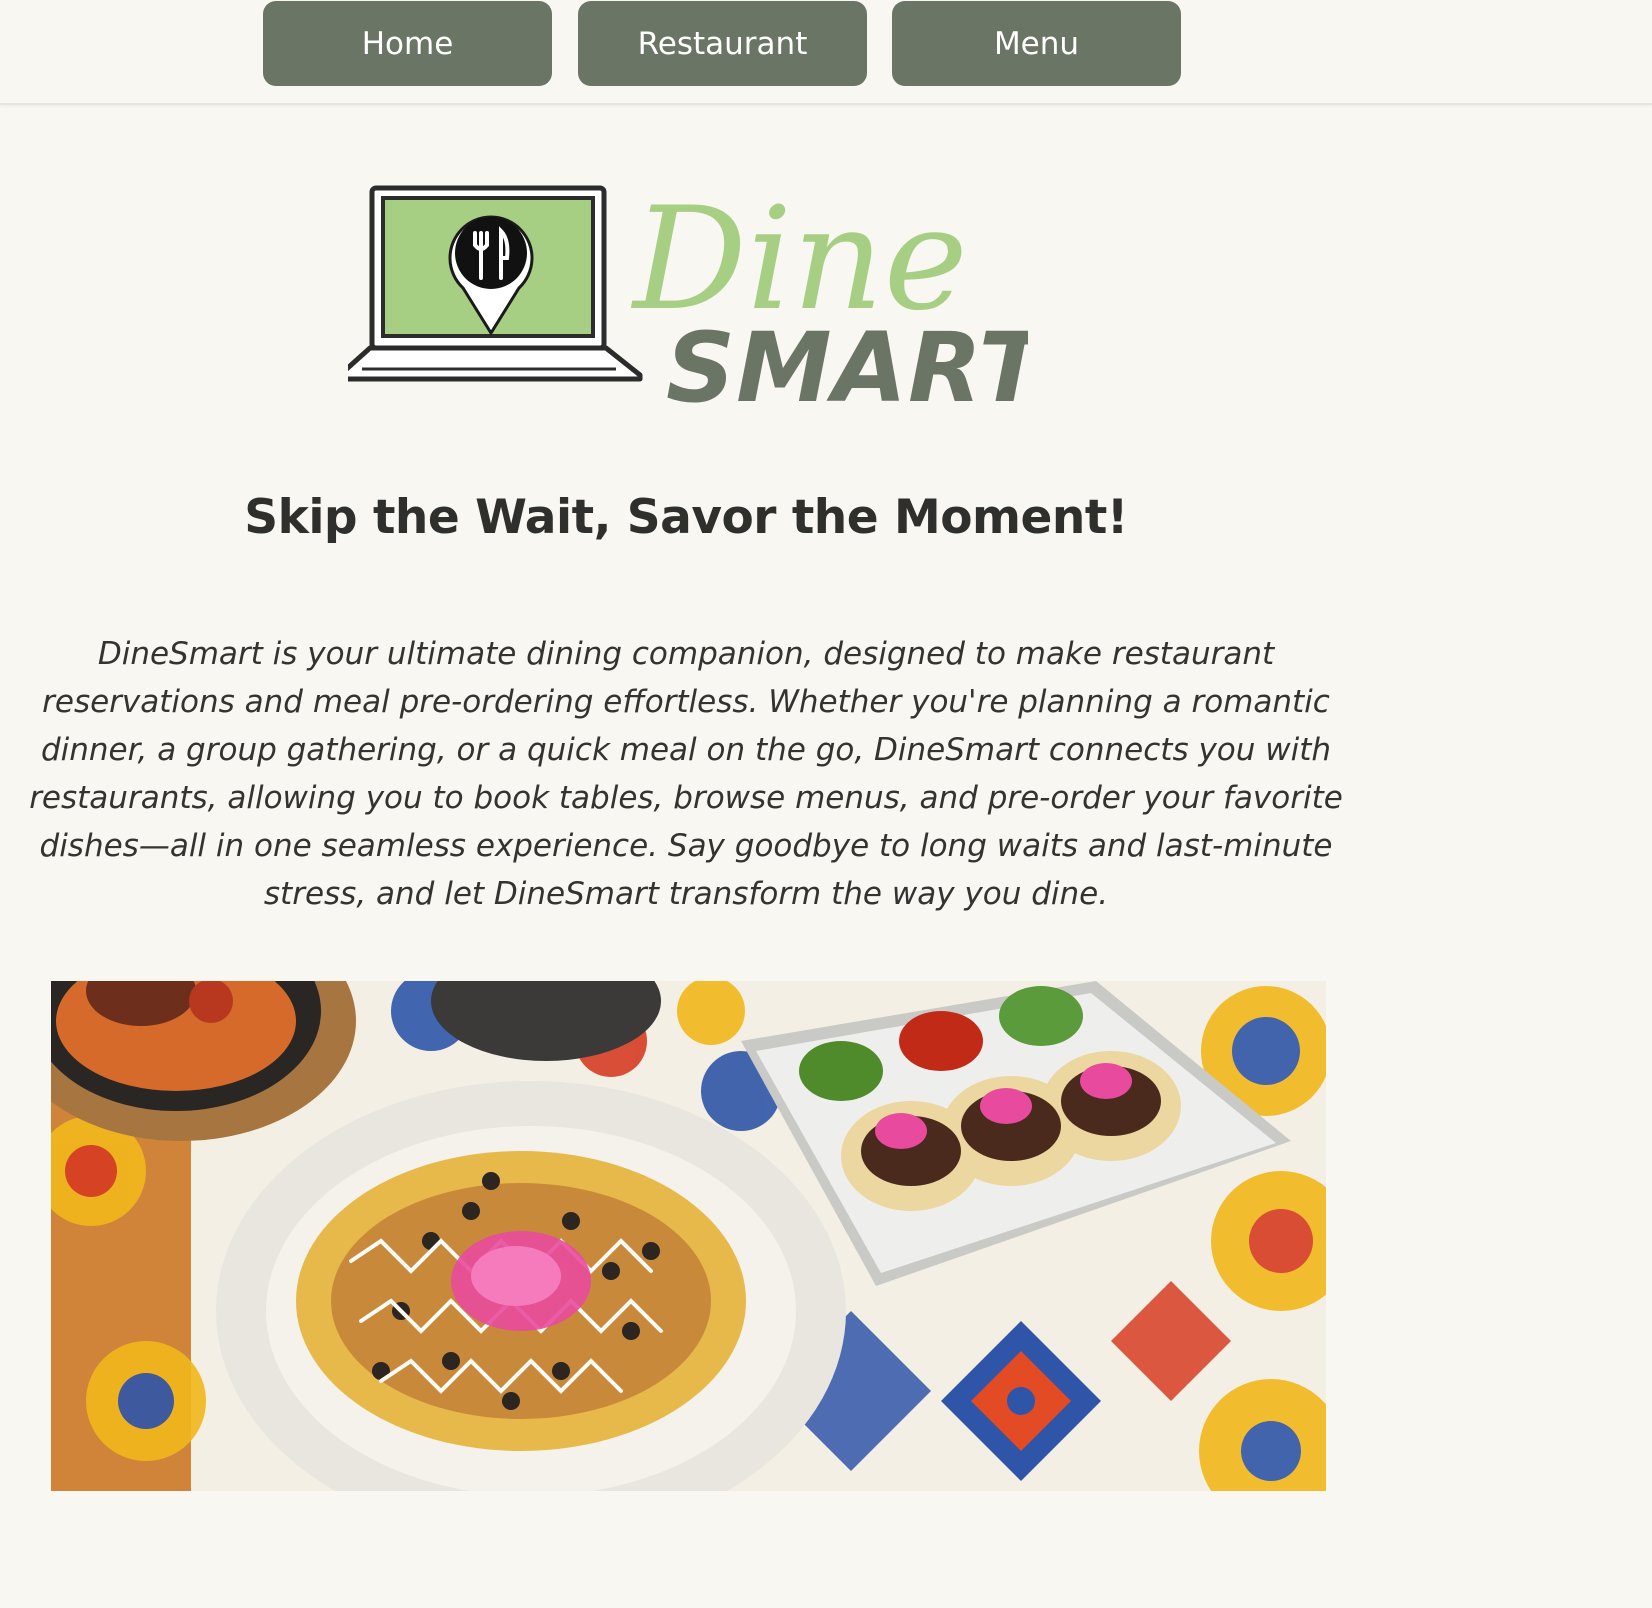  Describe the element at coordinates (686, 517) in the screenshot. I see `page-headline: Skip the Wait, Savor the Moment!` at that location.